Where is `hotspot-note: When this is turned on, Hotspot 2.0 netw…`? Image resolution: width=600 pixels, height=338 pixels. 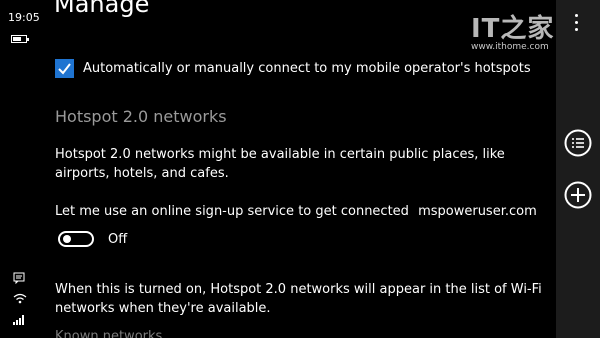 hotspot-note: When this is turned on, Hotspot 2.0 netw… is located at coordinates (298, 299).